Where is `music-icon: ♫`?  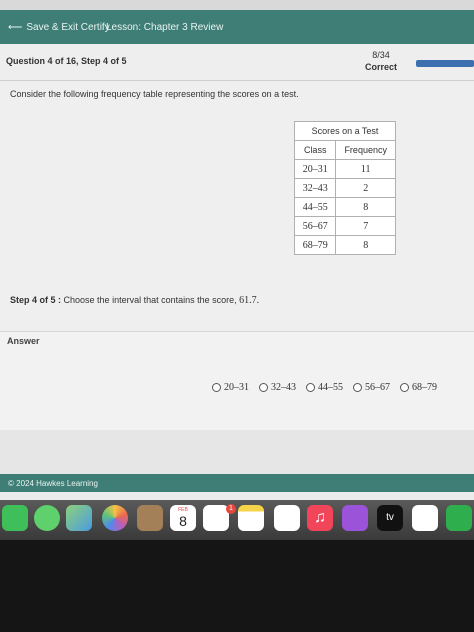 music-icon: ♫ is located at coordinates (320, 518).